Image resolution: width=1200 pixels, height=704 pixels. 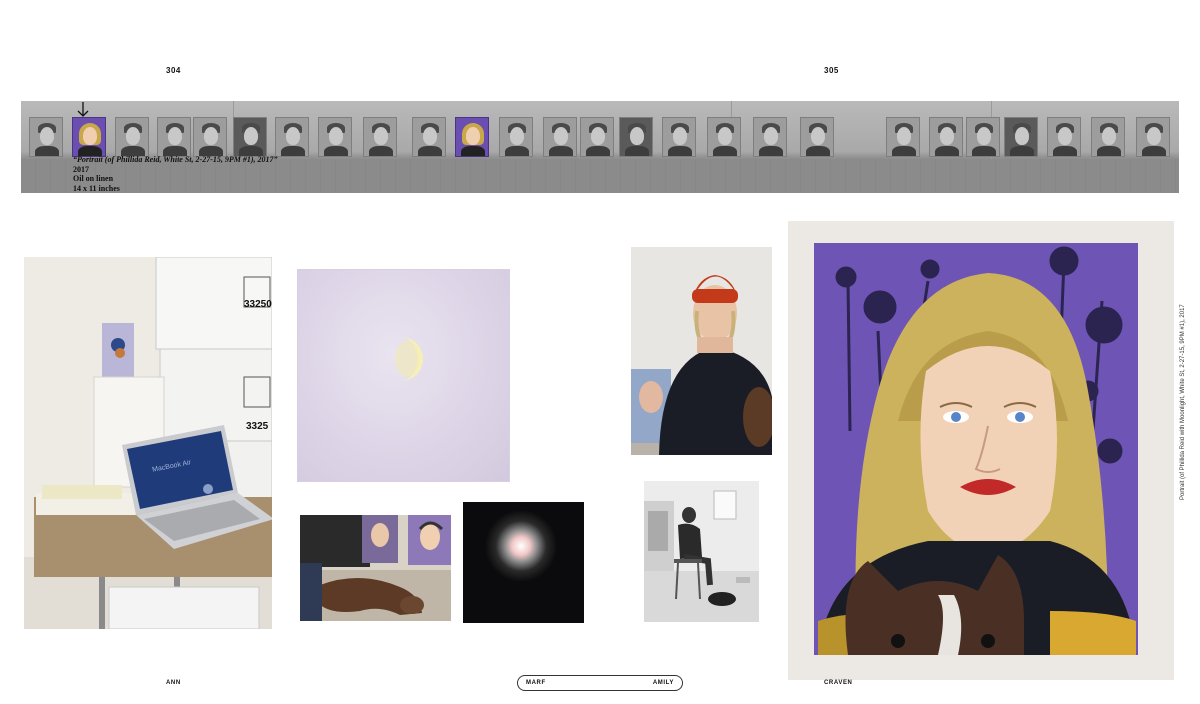 What do you see at coordinates (81, 169) in the screenshot?
I see `caption-year: 2017` at bounding box center [81, 169].